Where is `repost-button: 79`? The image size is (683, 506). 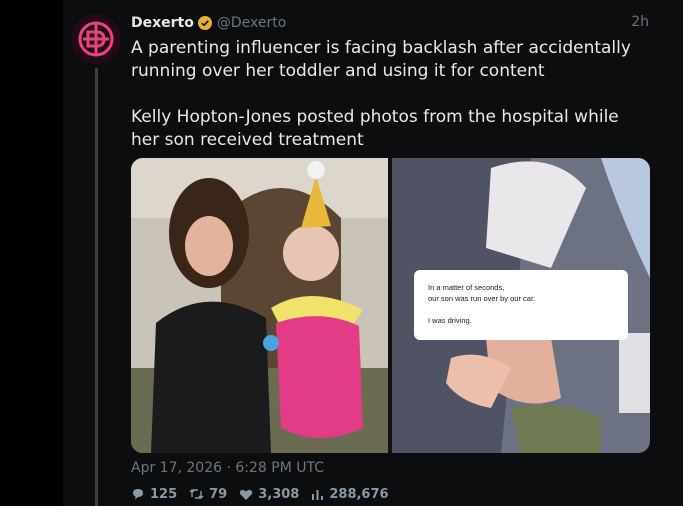 repost-button: 79 is located at coordinates (208, 494).